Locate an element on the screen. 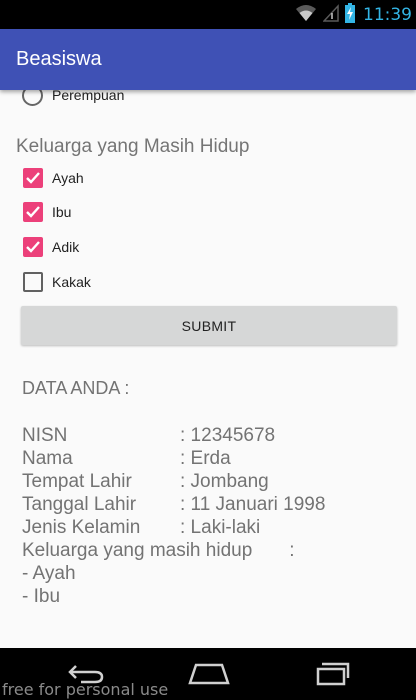 The height and width of the screenshot is (700, 416). recents-icon is located at coordinates (333, 674).